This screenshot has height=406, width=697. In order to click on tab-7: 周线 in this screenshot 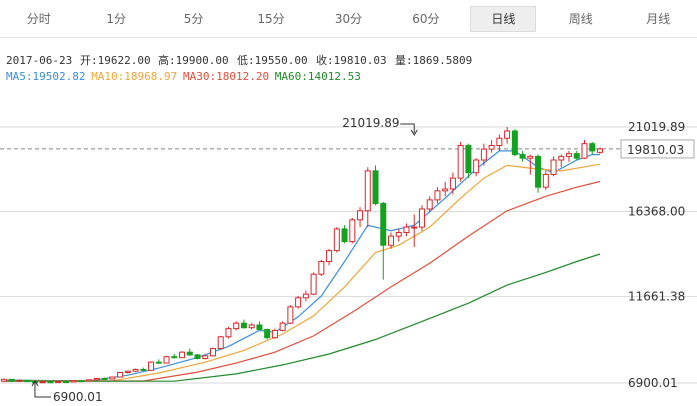, I will do `click(580, 18)`.